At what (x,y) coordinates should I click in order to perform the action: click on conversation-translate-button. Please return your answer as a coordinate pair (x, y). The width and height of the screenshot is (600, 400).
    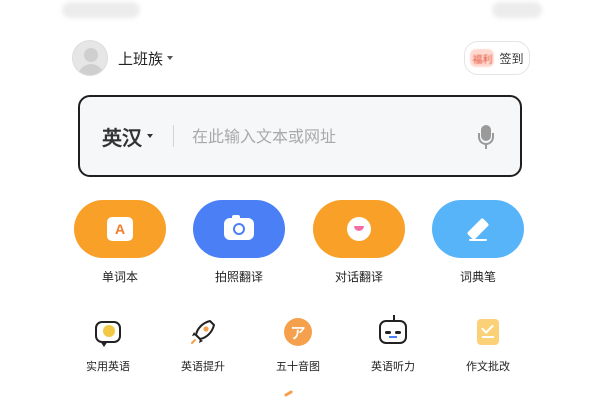
    Looking at the image, I should click on (359, 229).